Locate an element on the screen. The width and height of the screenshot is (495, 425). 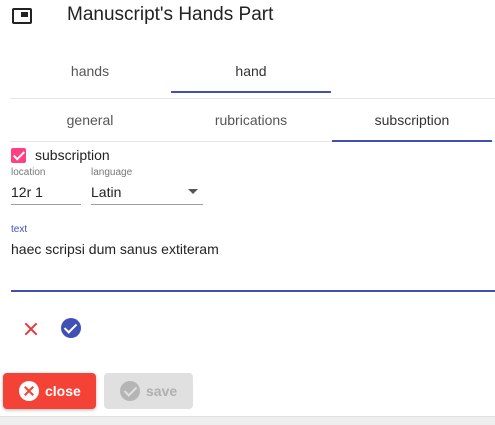
inner-tab-bar: general rubrications subscription is located at coordinates (252, 120).